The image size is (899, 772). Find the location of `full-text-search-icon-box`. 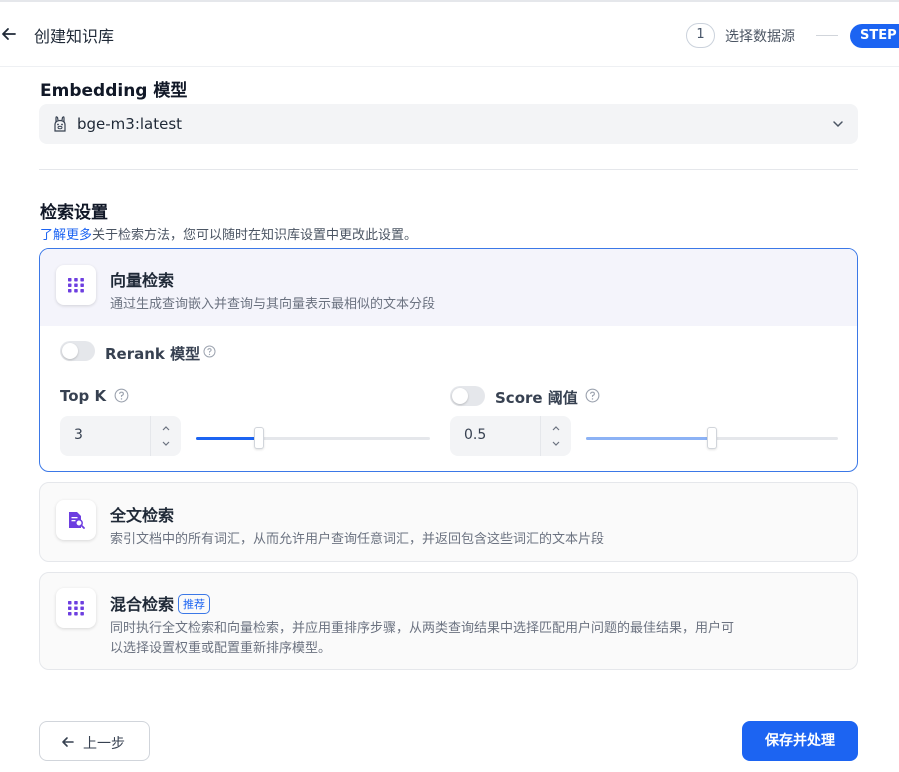

full-text-search-icon-box is located at coordinates (76, 520).